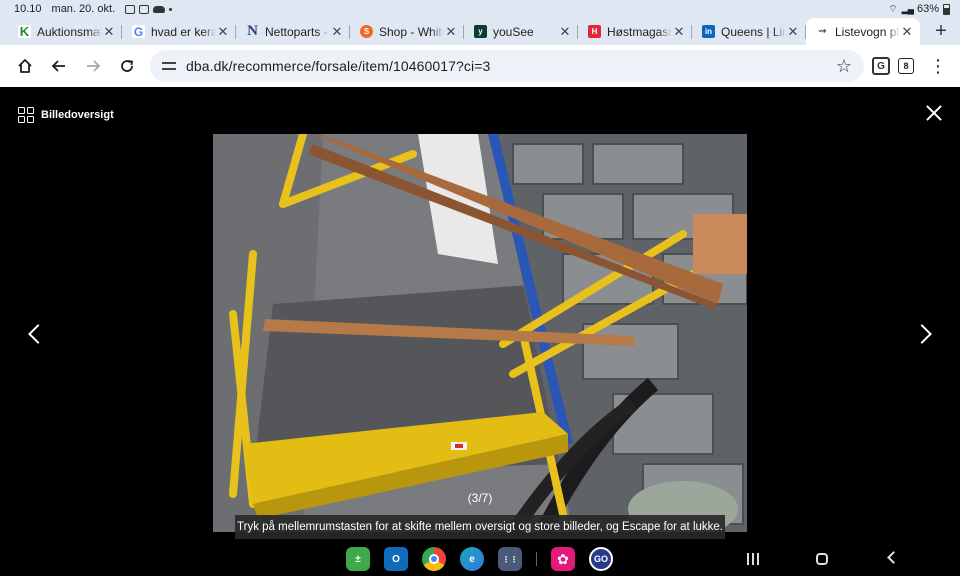 This screenshot has width=960, height=576. What do you see at coordinates (513, 31) in the screenshot?
I see `tab-title: youSee` at bounding box center [513, 31].